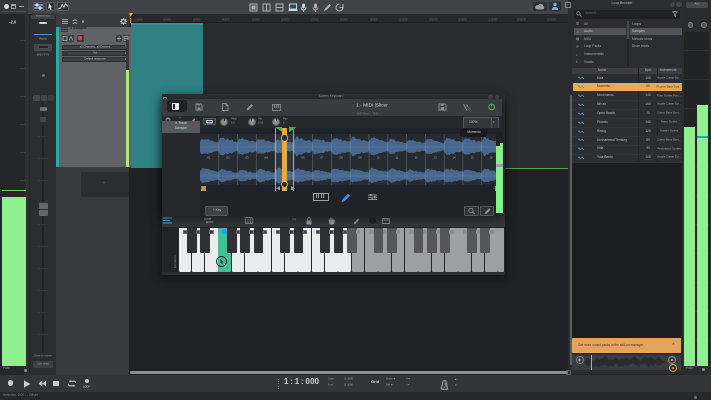 This screenshot has height=400, width=711. I want to click on svg-text: 6, so click(469, 108).